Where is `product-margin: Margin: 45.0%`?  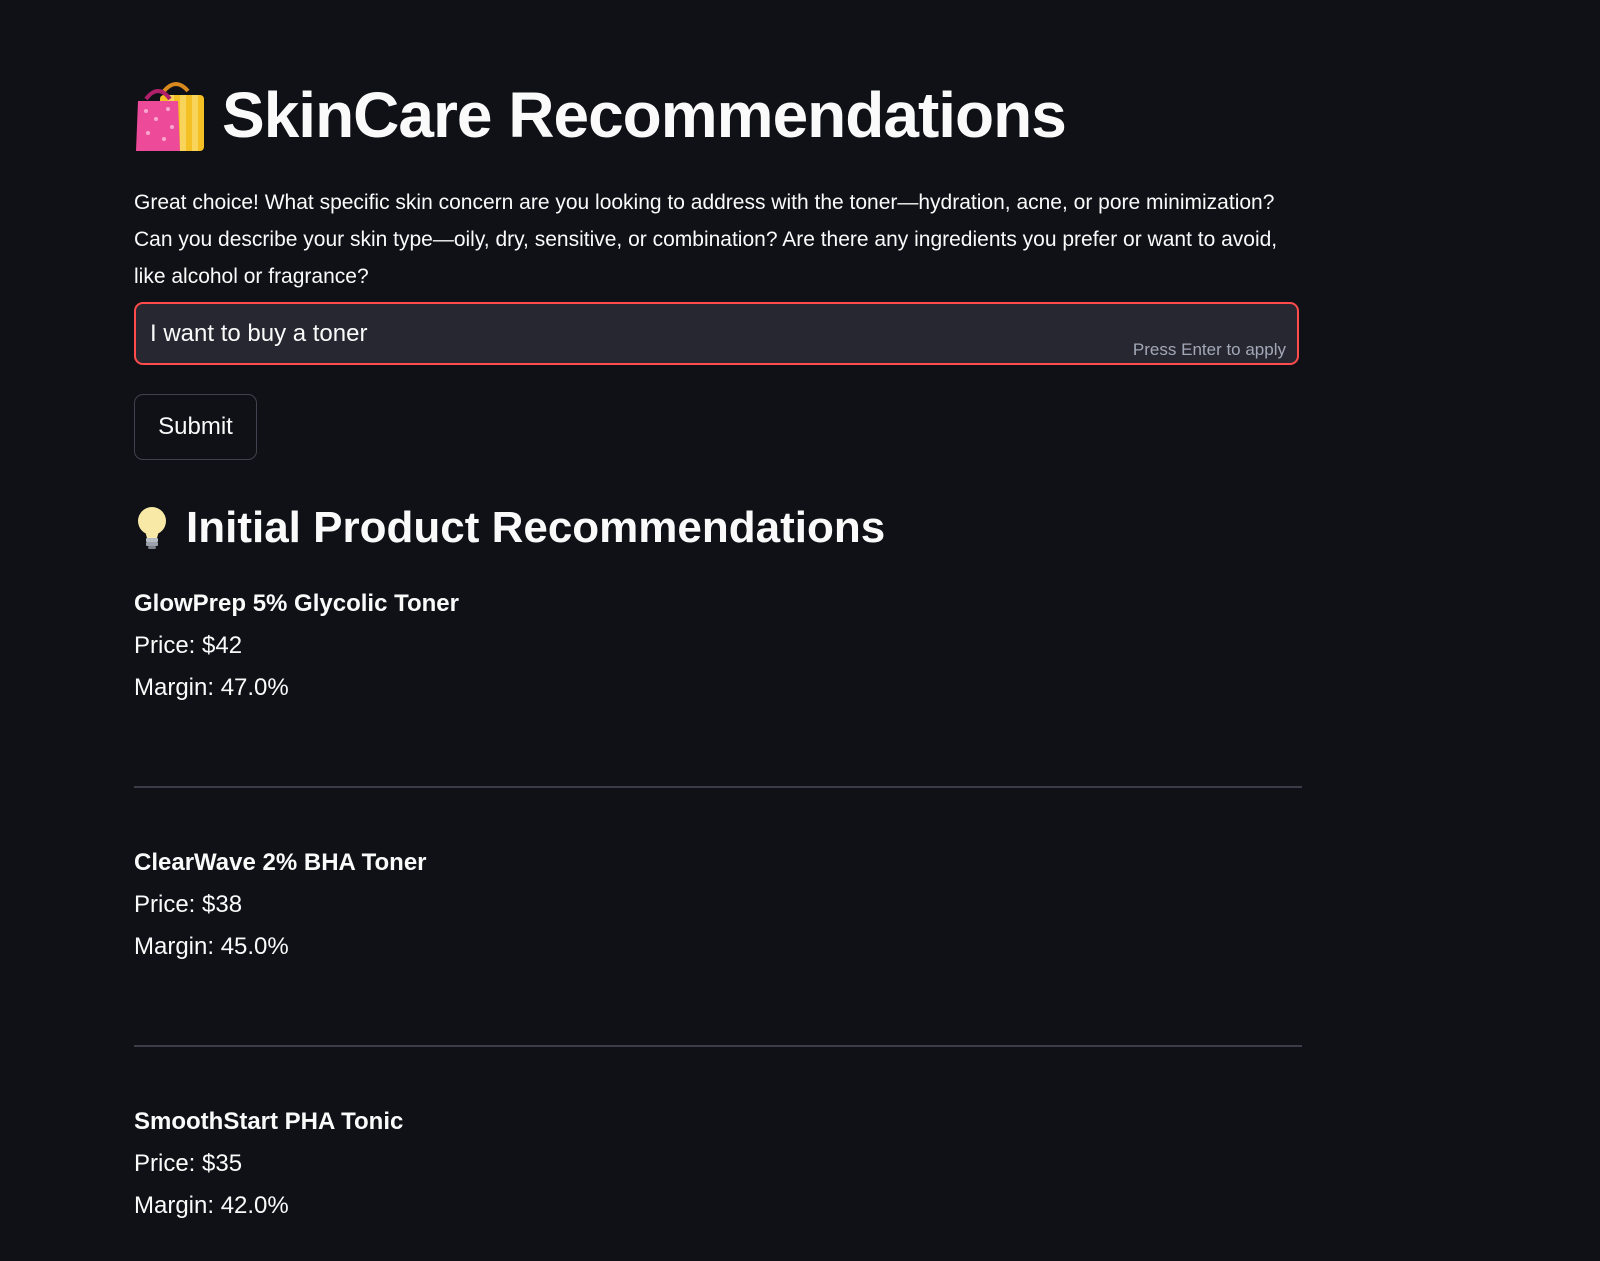
product-margin: Margin: 45.0% is located at coordinates (211, 946).